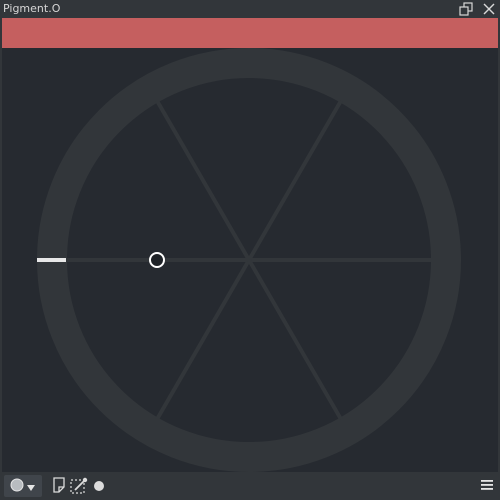 This screenshot has width=500, height=500. Describe the element at coordinates (32, 8) in the screenshot. I see `window-title: Pigment.O` at that location.